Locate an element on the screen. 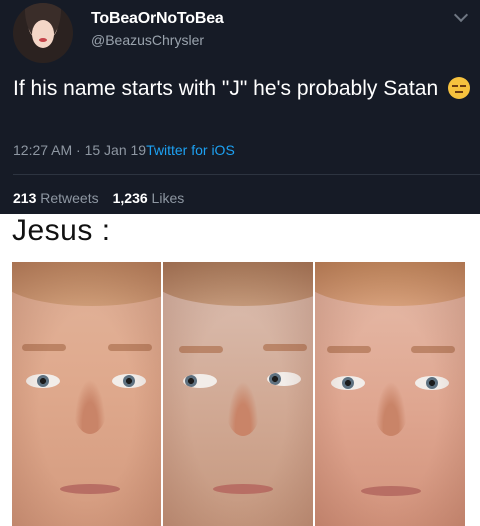  retweets-label: Retweets is located at coordinates (69, 198).